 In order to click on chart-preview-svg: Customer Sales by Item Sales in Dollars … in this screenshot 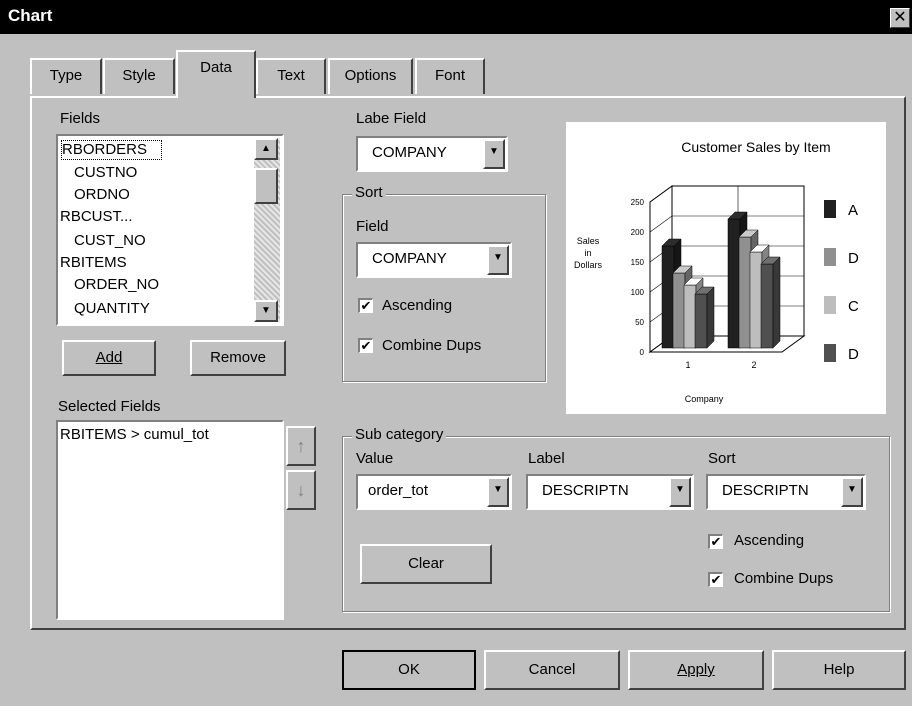, I will do `click(716, 271)`.